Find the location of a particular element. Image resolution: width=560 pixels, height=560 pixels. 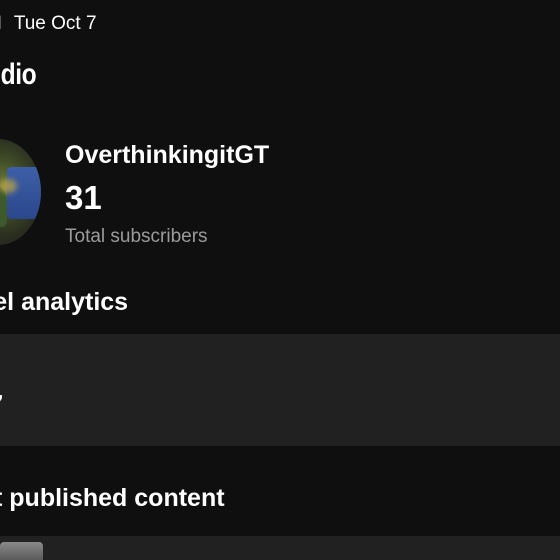

channel-avatar is located at coordinates (20, 192).